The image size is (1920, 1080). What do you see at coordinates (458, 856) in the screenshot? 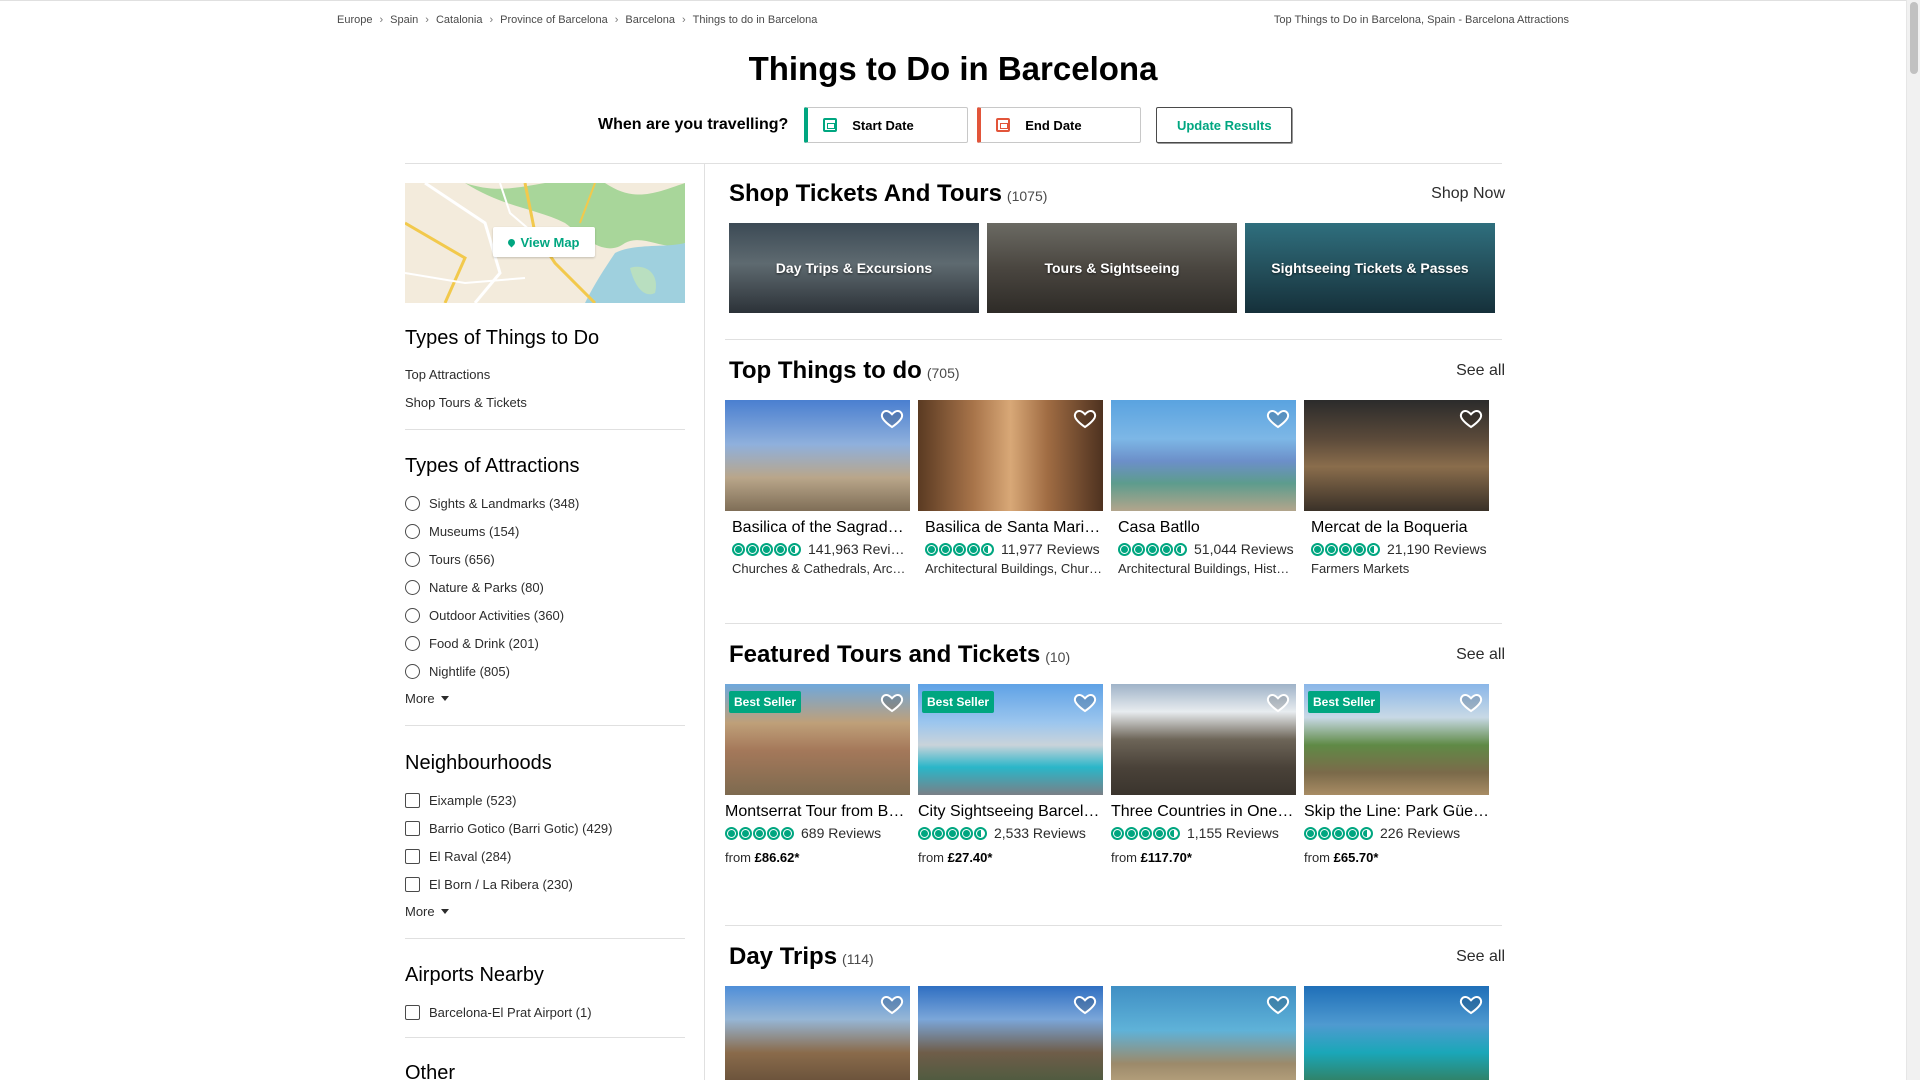
I see `neighbourhood-option: El Raval (284)` at bounding box center [458, 856].